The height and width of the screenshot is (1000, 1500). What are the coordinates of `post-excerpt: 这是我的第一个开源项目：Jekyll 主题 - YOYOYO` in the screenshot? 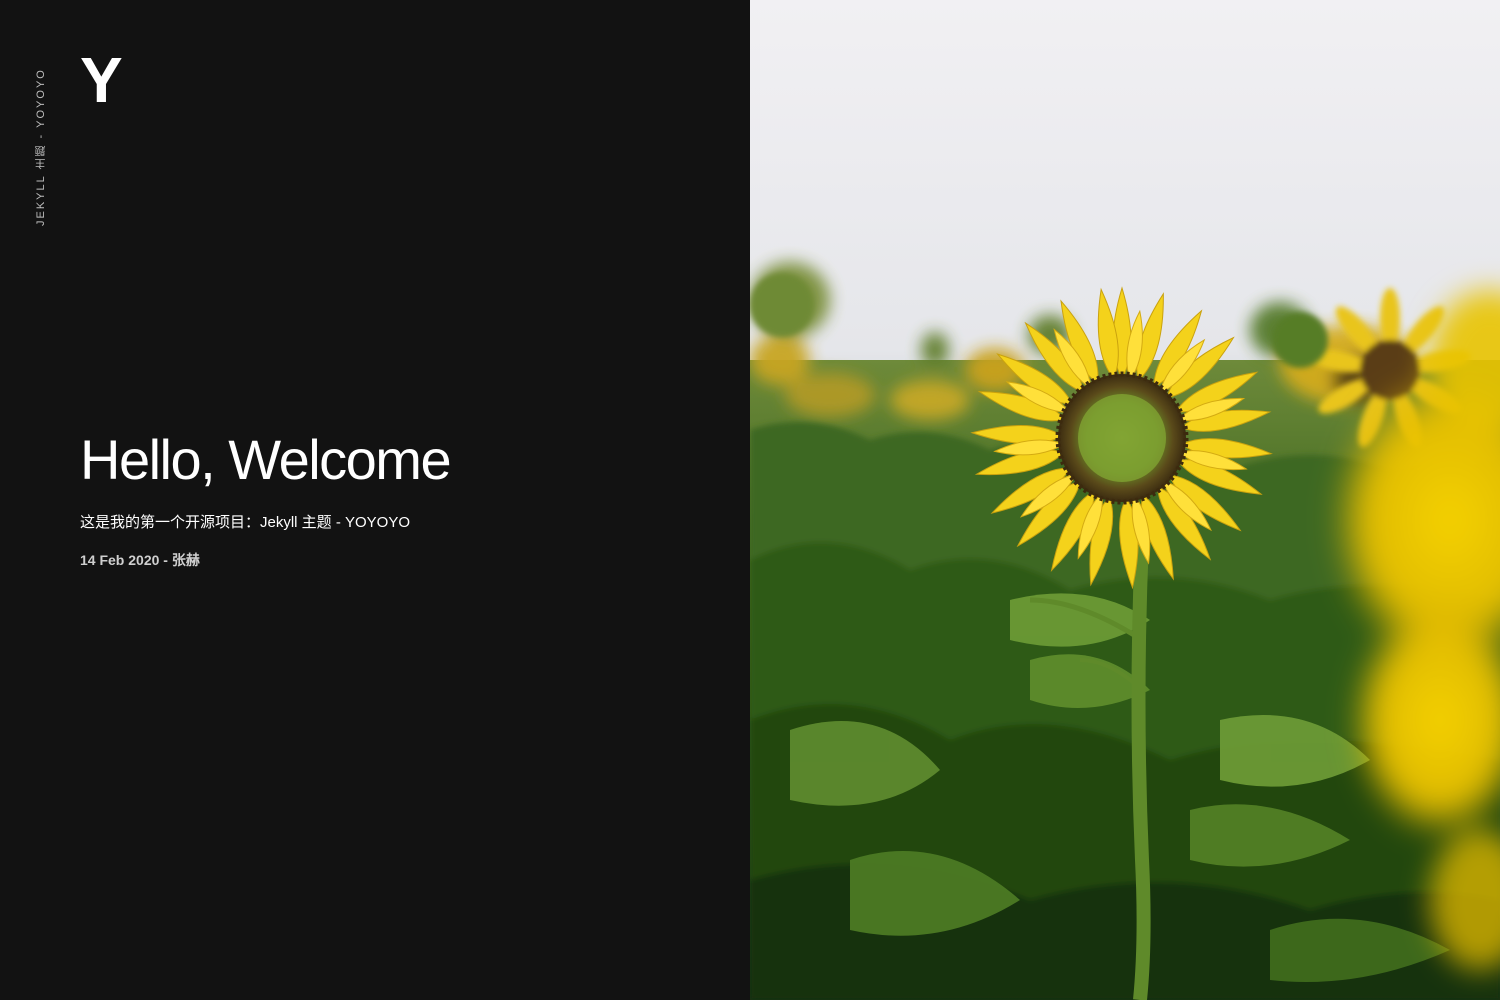 It's located at (245, 522).